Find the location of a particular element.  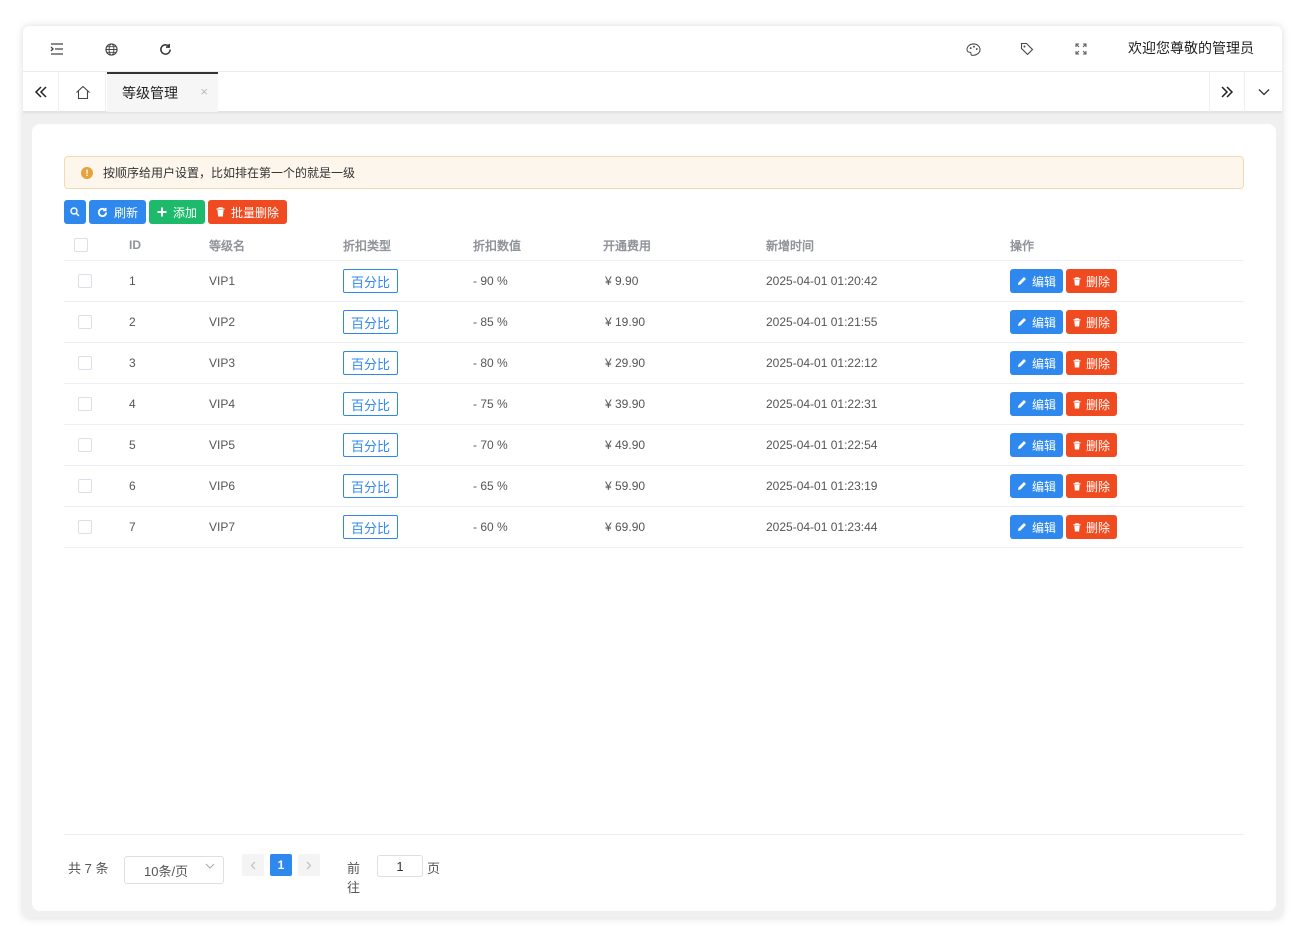

batch-delete-button: 批量删除 is located at coordinates (248, 212).